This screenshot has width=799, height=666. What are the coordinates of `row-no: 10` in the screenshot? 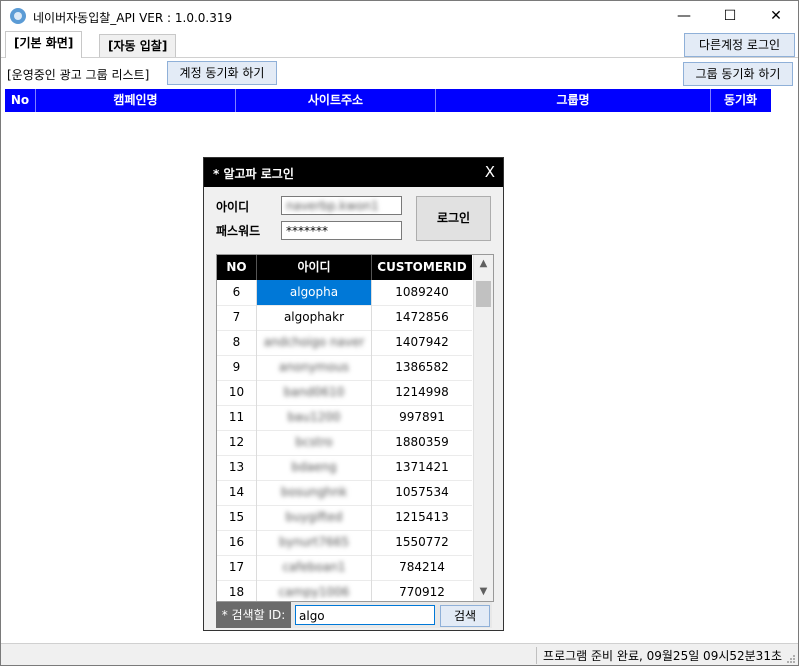 It's located at (237, 392).